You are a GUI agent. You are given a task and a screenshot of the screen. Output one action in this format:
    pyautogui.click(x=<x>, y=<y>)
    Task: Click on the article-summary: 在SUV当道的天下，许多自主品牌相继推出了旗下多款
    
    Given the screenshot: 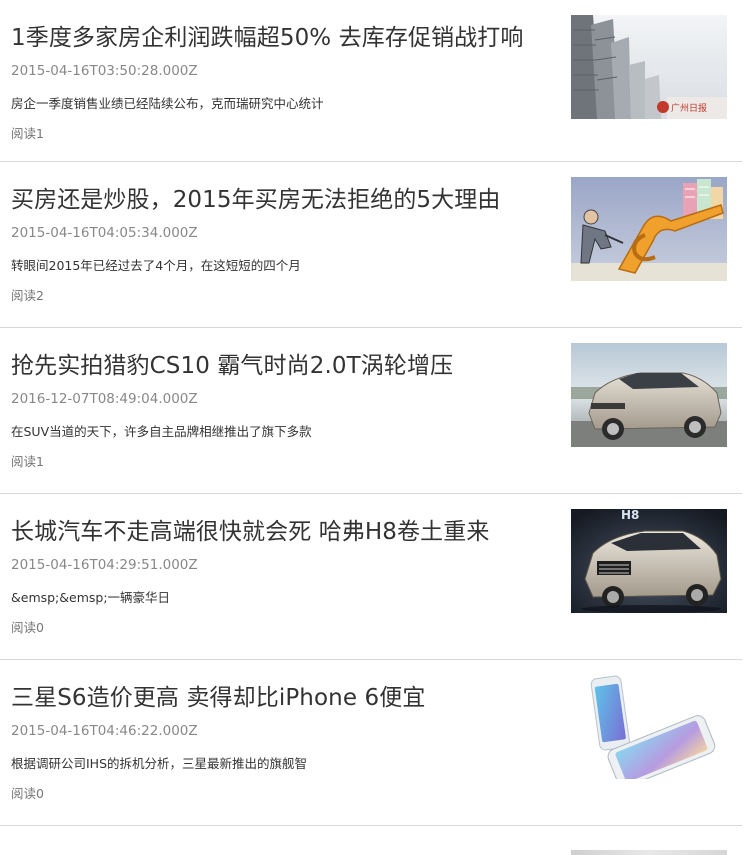 What is the action you would take?
    pyautogui.click(x=161, y=431)
    